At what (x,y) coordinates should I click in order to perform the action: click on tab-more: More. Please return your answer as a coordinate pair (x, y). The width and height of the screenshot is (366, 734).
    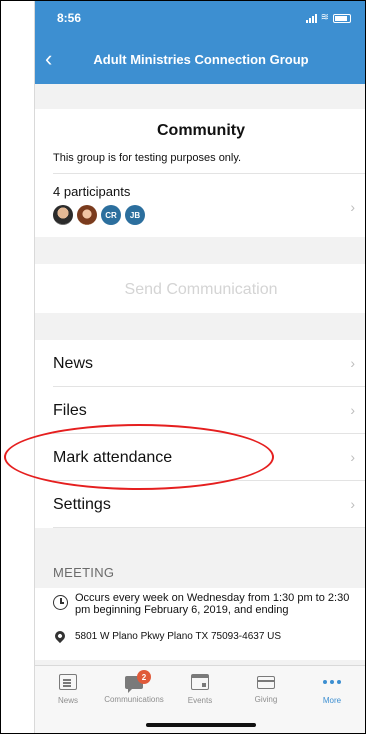
    Looking at the image, I should click on (332, 689).